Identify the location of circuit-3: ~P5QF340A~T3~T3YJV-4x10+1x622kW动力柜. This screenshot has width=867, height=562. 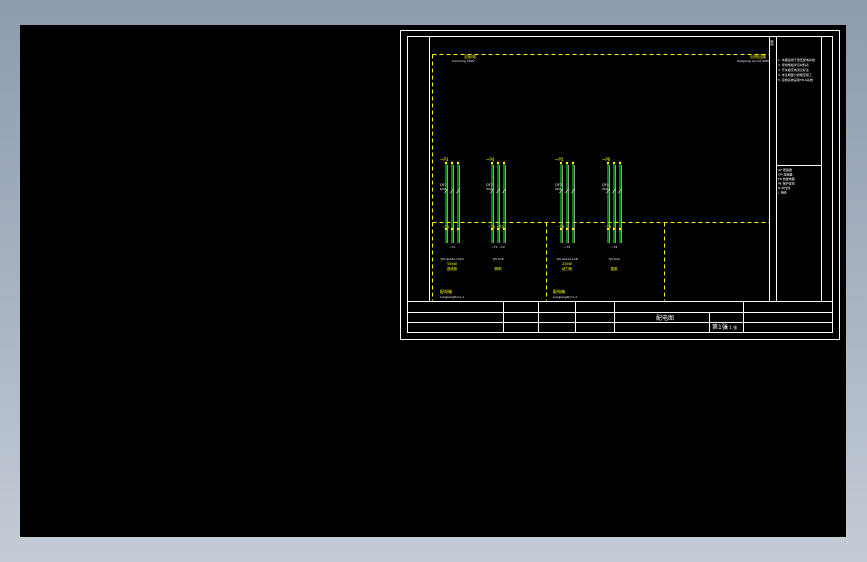
(566, 214).